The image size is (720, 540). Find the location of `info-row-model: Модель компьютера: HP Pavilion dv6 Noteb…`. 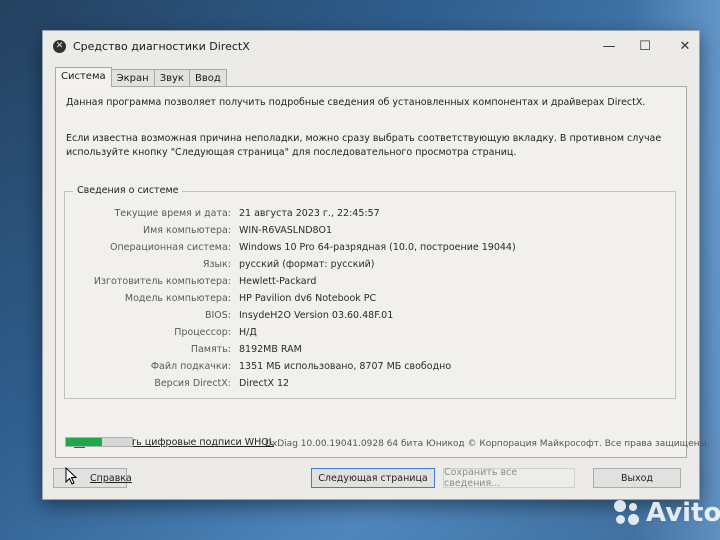

info-row-model: Модель компьютера: HP Pavilion dv6 Noteb… is located at coordinates (365, 301).